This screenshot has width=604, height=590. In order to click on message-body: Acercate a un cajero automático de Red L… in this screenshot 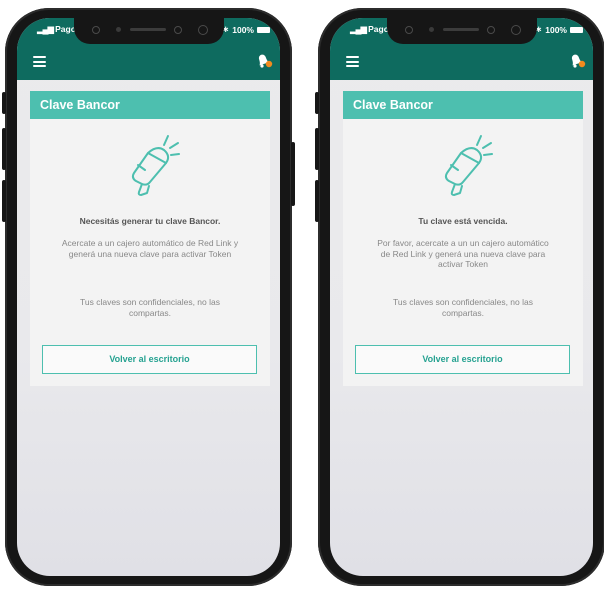, I will do `click(150, 248)`.